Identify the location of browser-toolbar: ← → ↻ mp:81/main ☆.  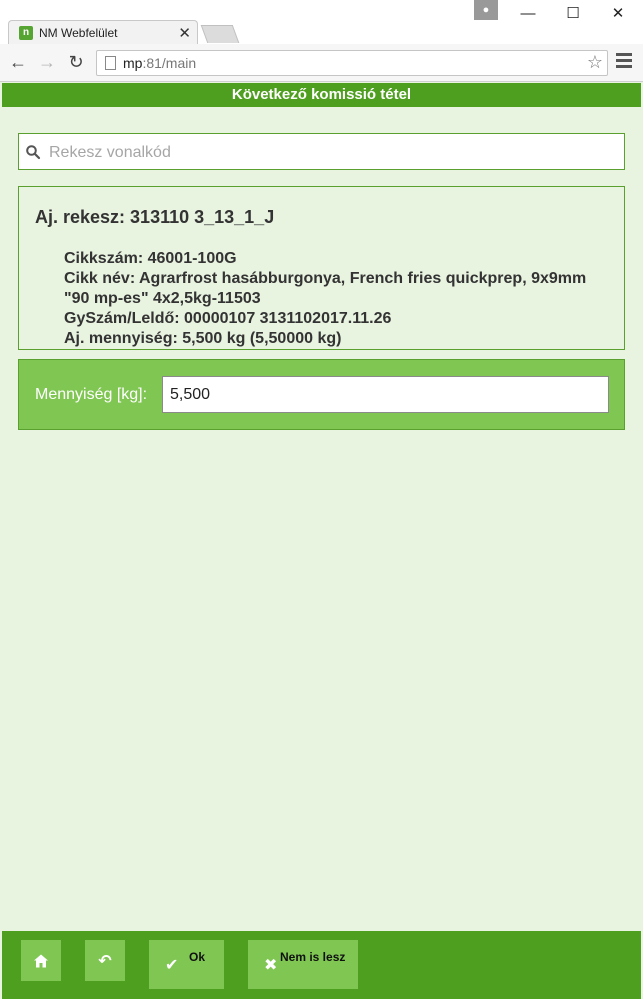
(321, 63).